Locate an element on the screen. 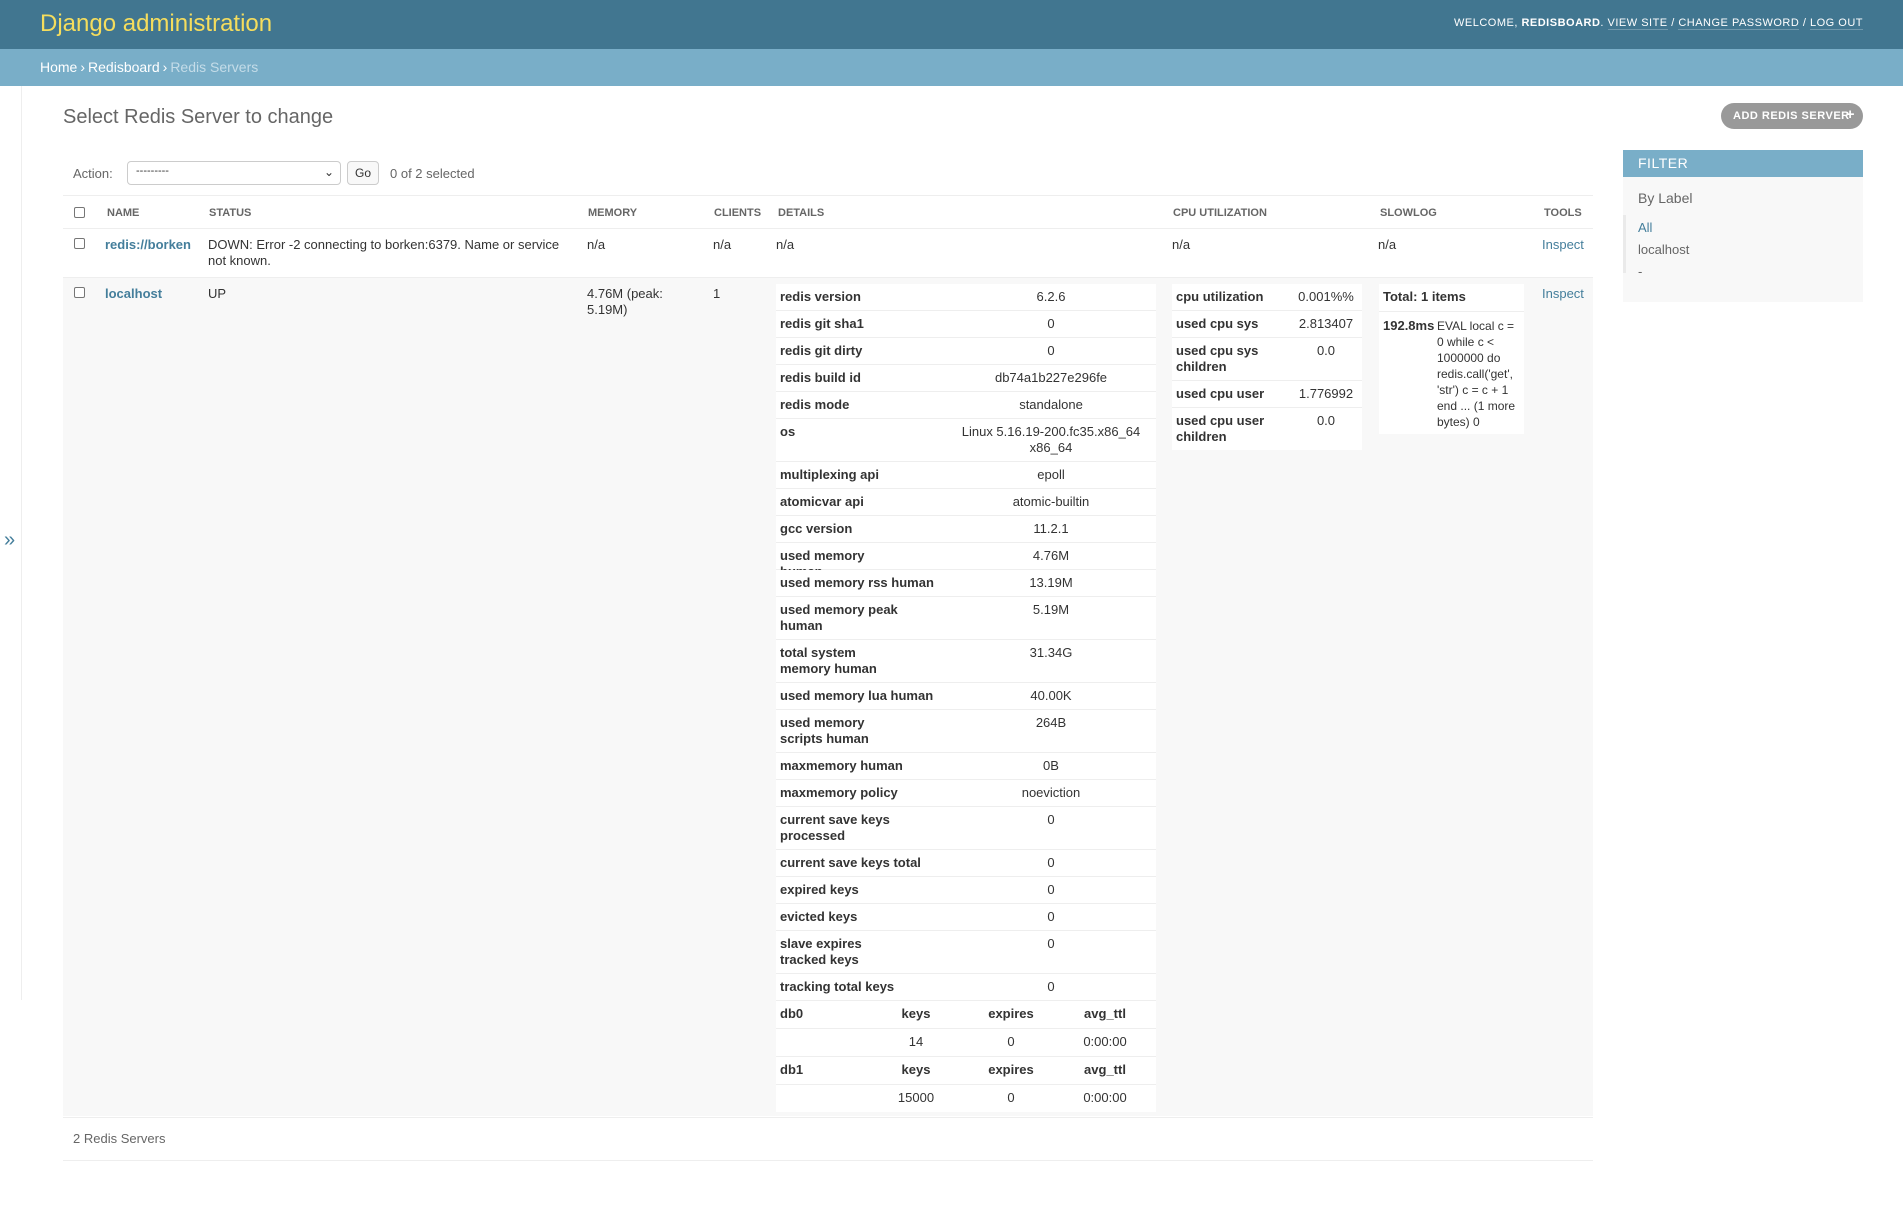 This screenshot has height=1231, width=1903. breadcrumb: Home › Redisboard › Redis Servers is located at coordinates (951, 67).